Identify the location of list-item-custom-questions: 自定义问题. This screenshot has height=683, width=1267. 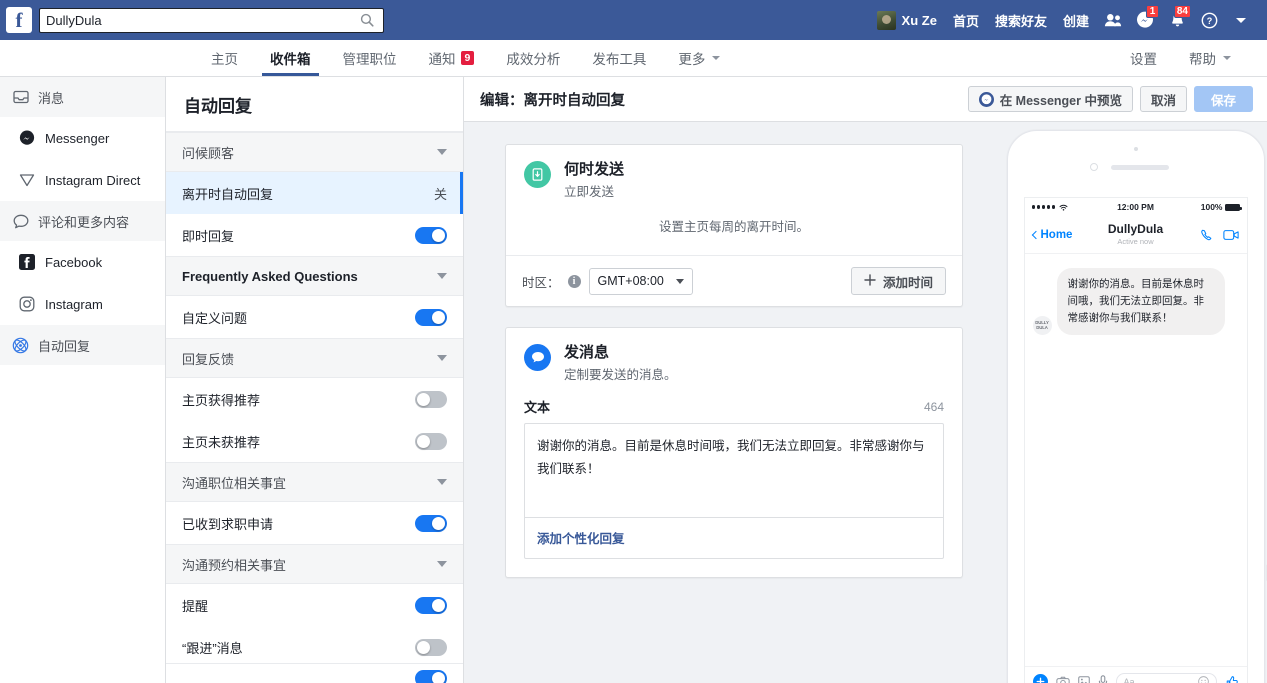
(314, 317).